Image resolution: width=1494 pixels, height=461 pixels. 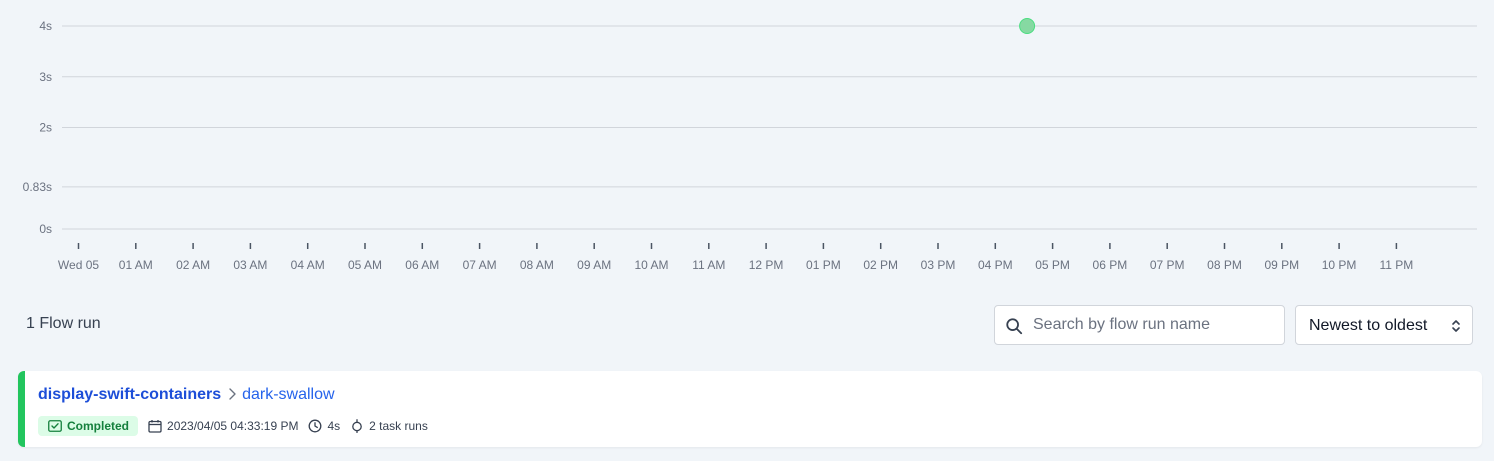 I want to click on chevron-up-down-icon, so click(x=1456, y=326).